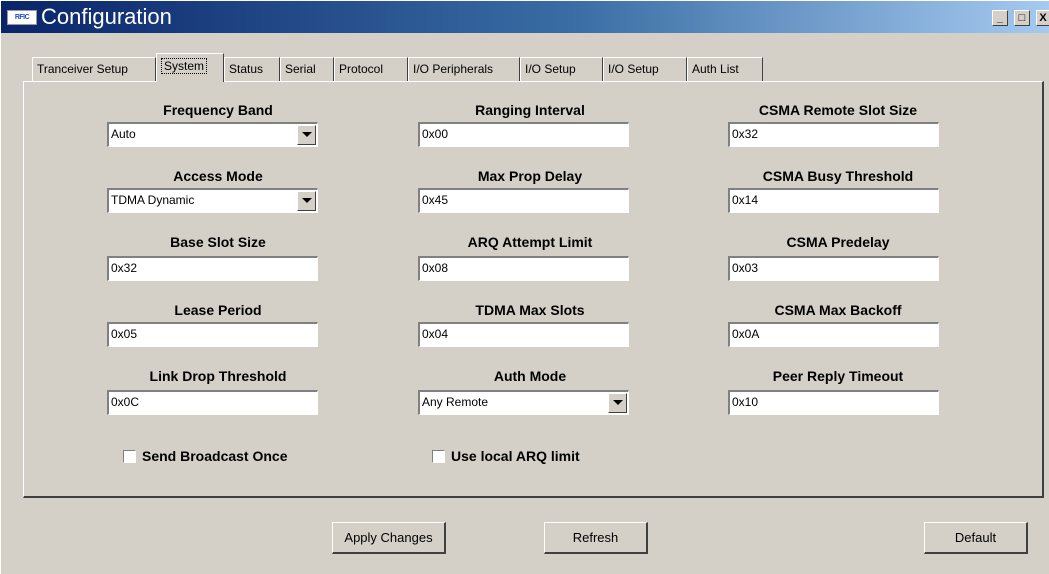 The width and height of the screenshot is (1049, 574). What do you see at coordinates (123, 134) in the screenshot?
I see `frequency-band-value: Auto` at bounding box center [123, 134].